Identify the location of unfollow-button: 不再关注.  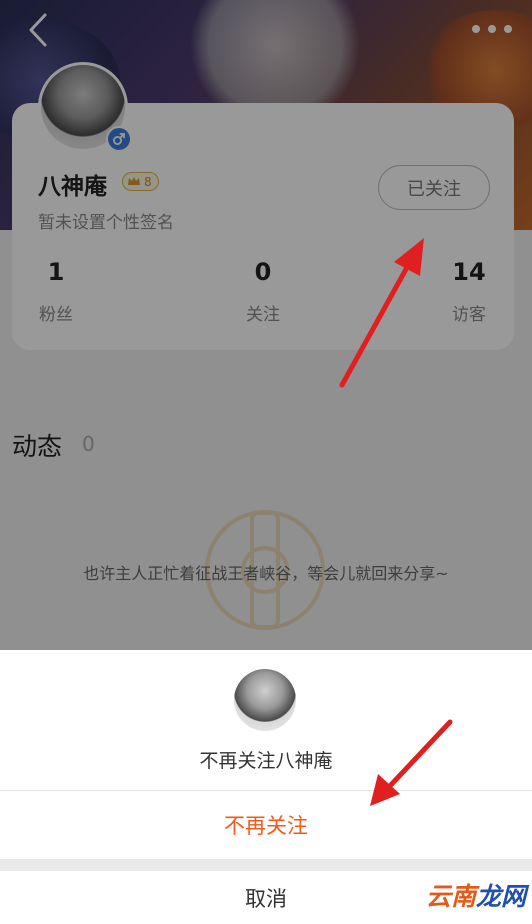
(266, 825).